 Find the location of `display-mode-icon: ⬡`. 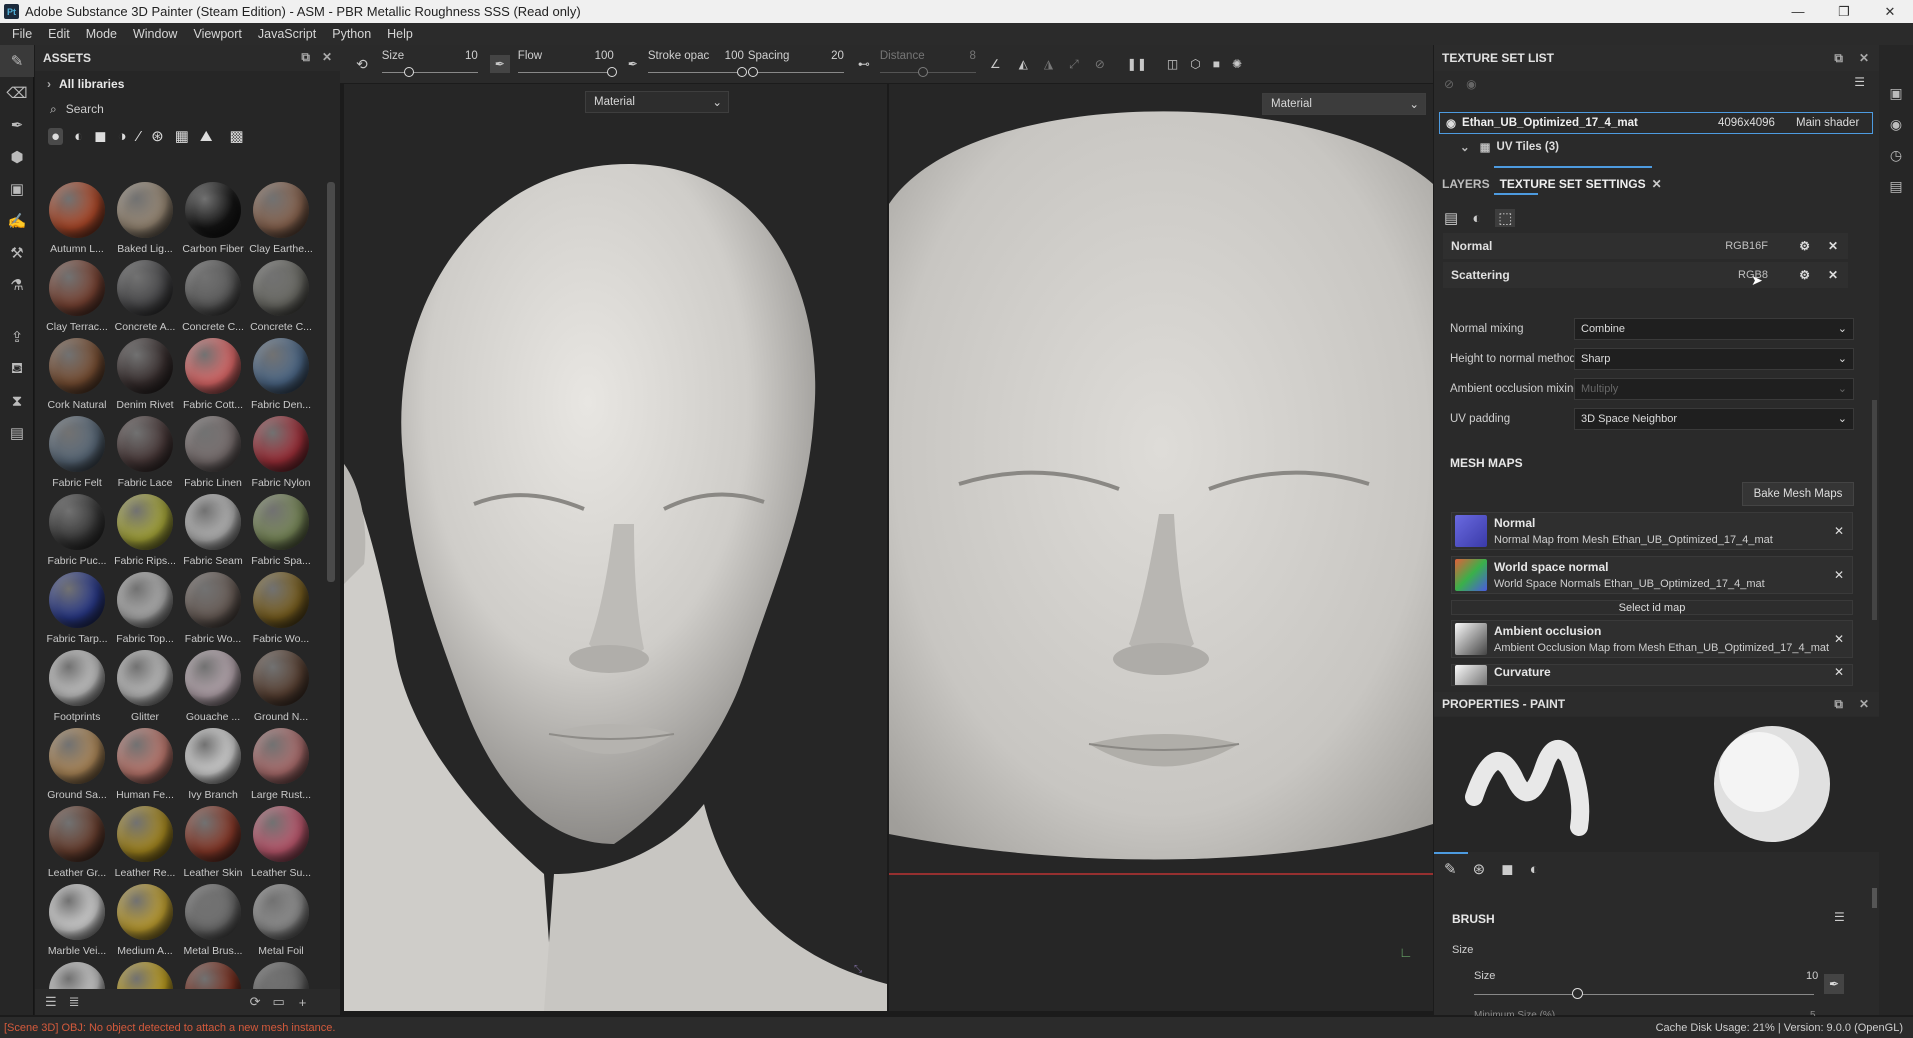

display-mode-icon: ⬡ is located at coordinates (1195, 64).